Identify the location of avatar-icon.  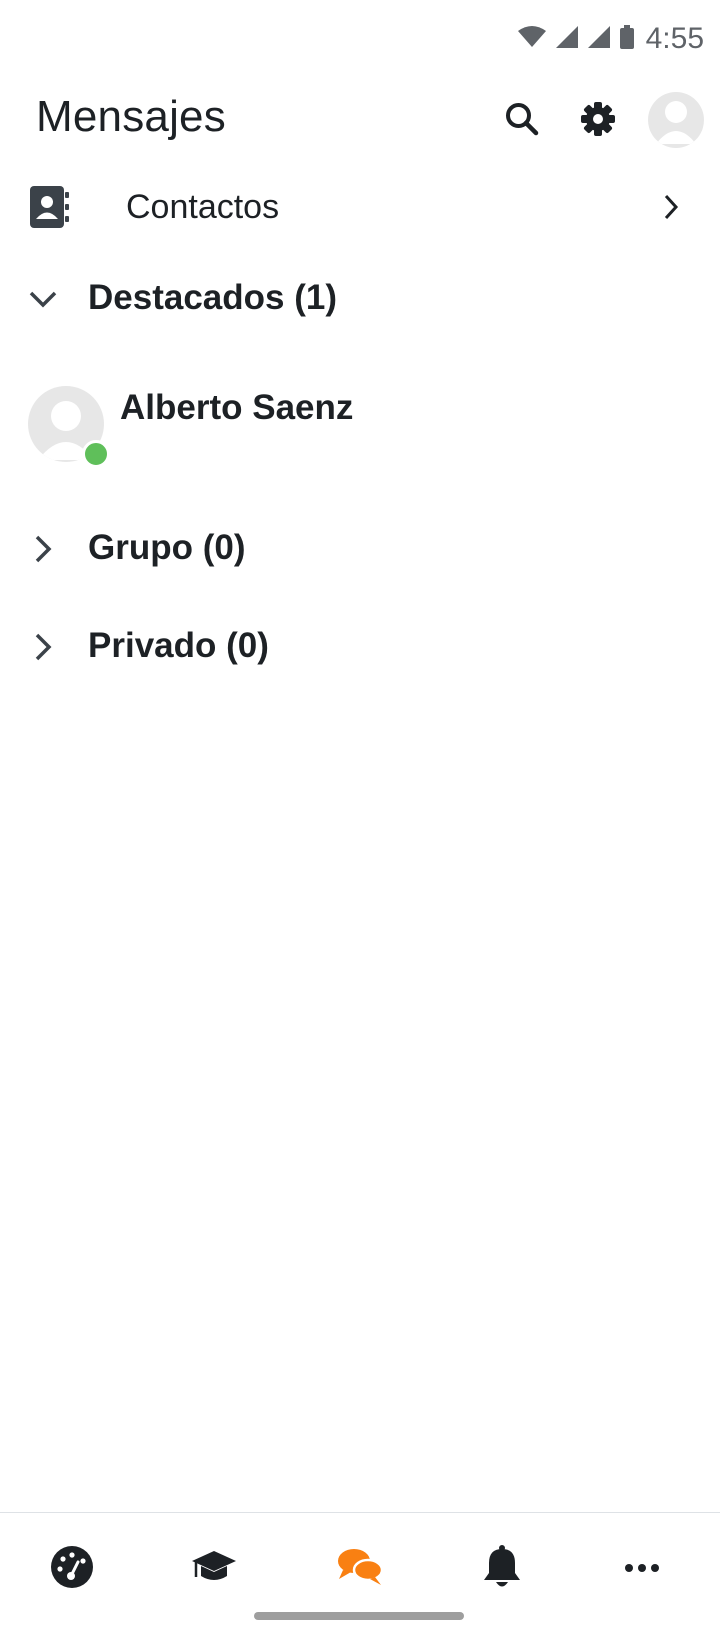
(676, 120).